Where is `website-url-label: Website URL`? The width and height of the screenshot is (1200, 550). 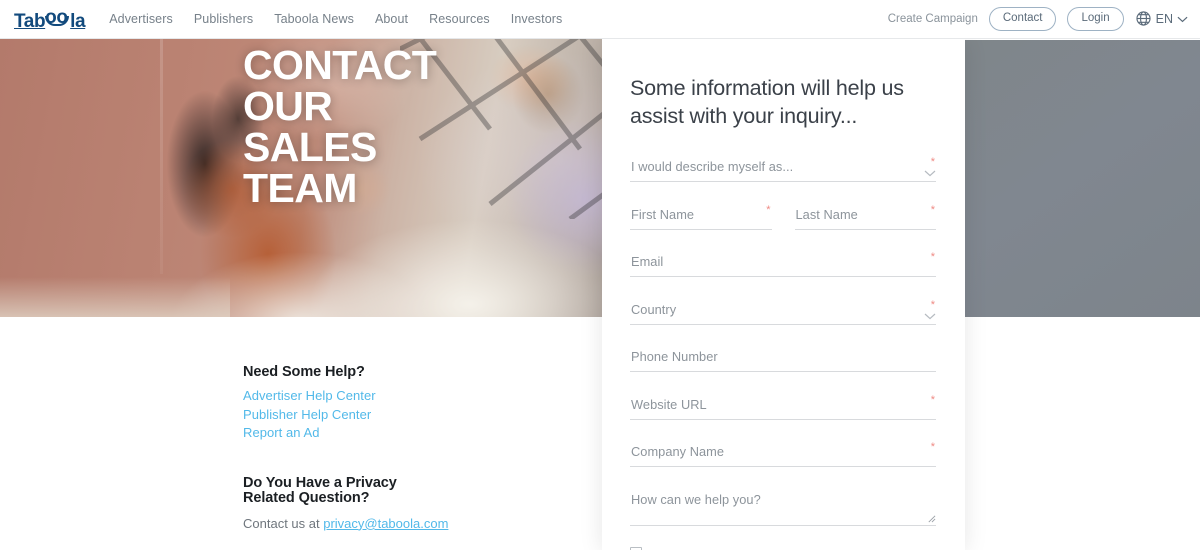
website-url-label: Website URL is located at coordinates (669, 404).